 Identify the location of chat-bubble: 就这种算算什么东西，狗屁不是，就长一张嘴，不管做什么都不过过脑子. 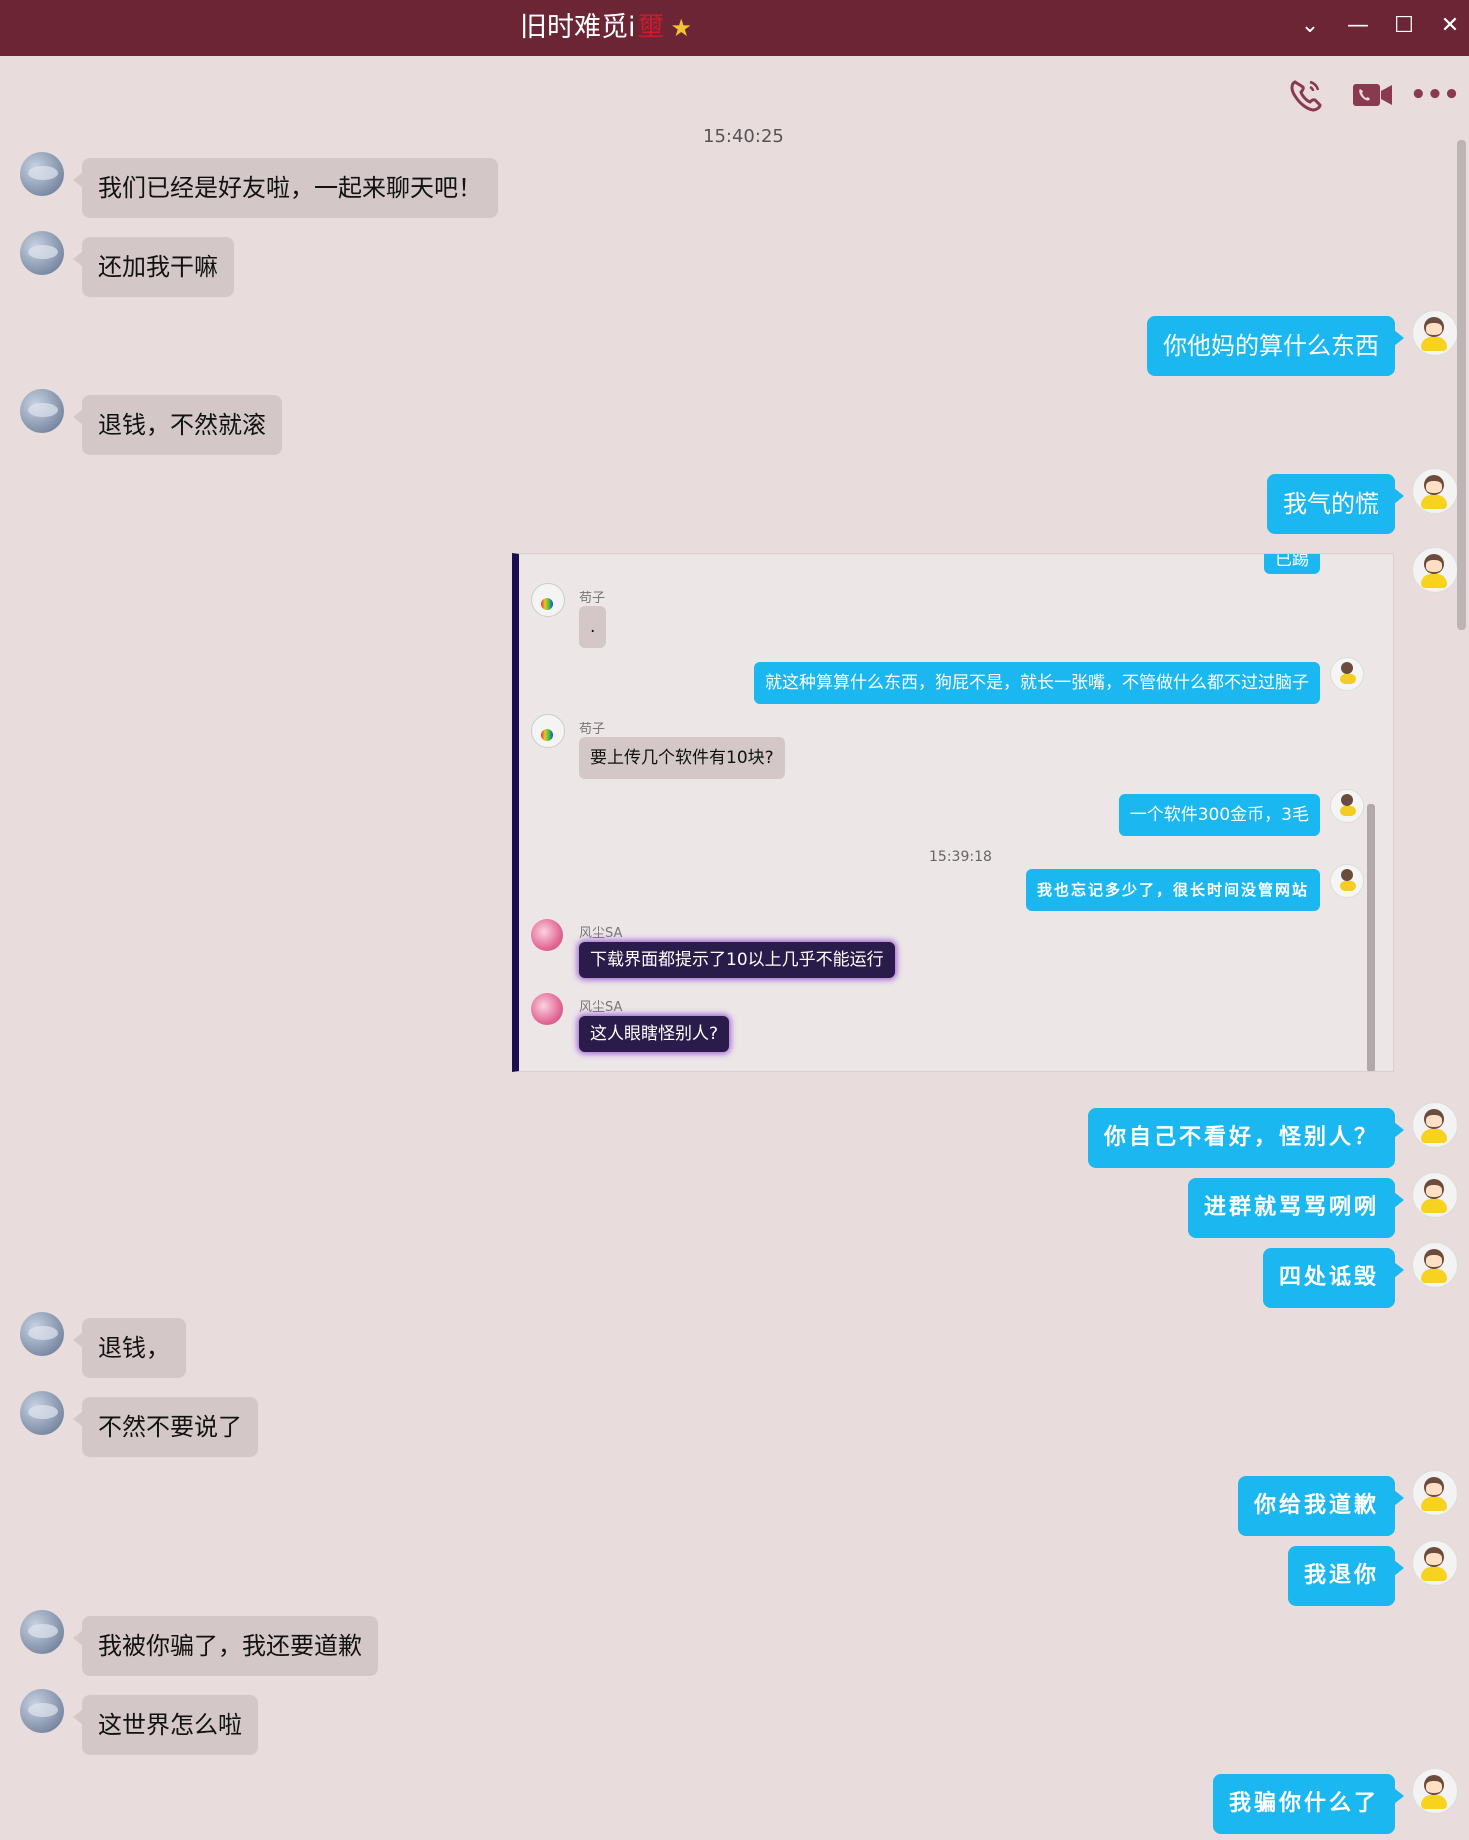
(1037, 683).